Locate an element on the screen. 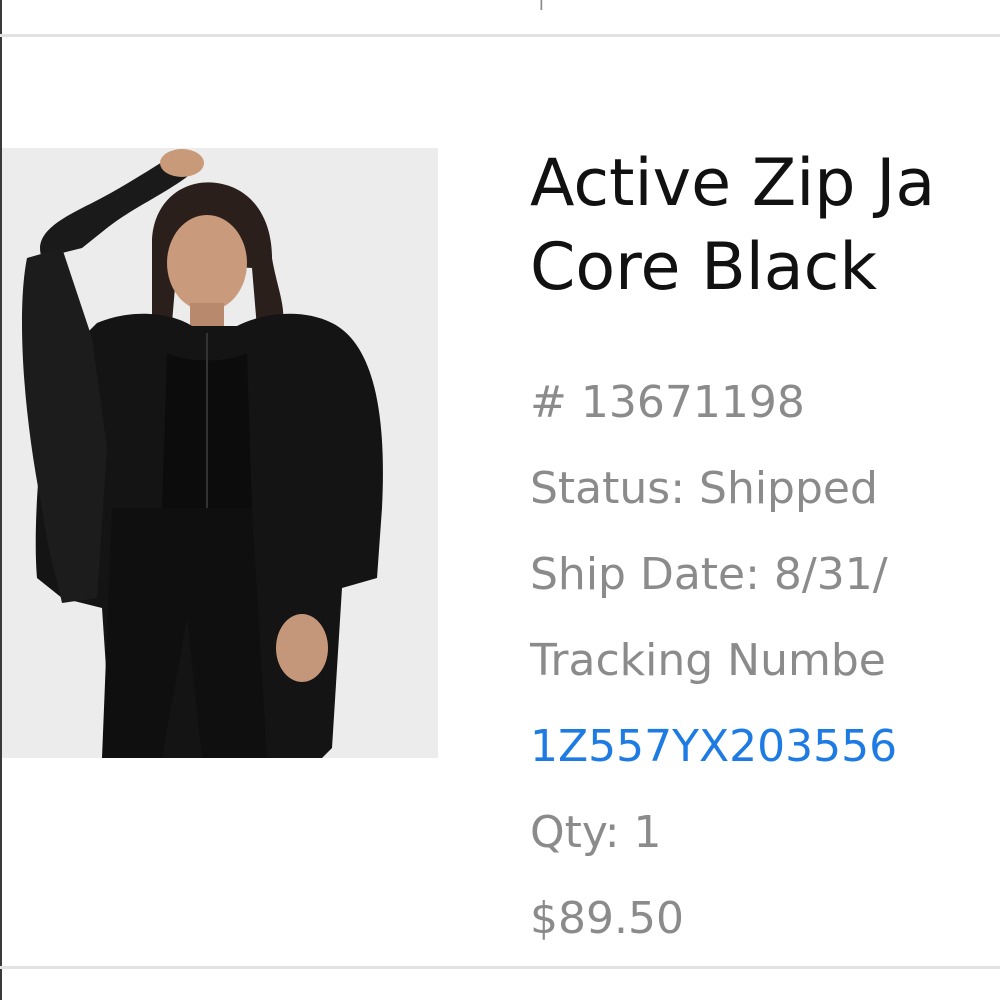  tracking-number-link: 1Z557YX203556 is located at coordinates (765, 747).